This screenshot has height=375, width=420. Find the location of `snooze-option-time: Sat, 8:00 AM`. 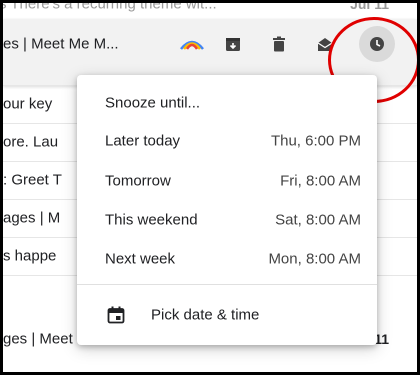

snooze-option-time: Sat, 8:00 AM is located at coordinates (318, 220).